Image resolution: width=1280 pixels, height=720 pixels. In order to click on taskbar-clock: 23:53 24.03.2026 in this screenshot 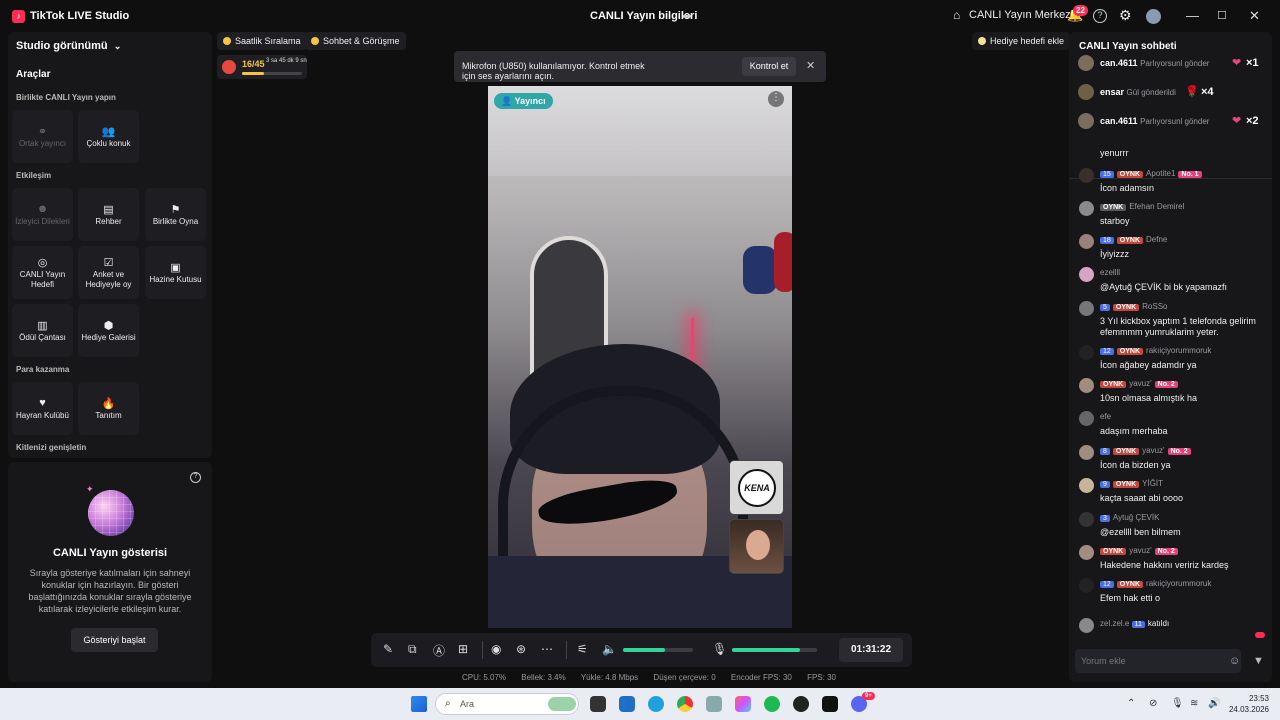, I will do `click(1248, 704)`.